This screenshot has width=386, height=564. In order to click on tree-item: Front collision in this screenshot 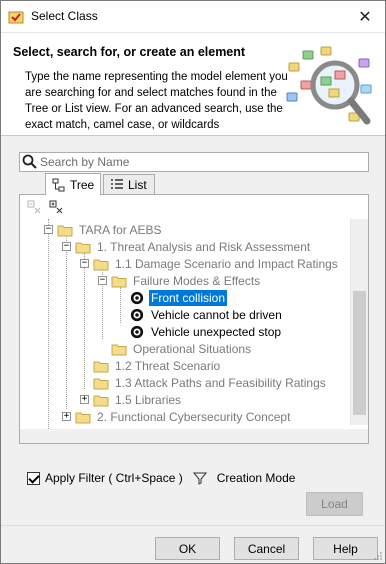, I will do `click(172, 297)`.